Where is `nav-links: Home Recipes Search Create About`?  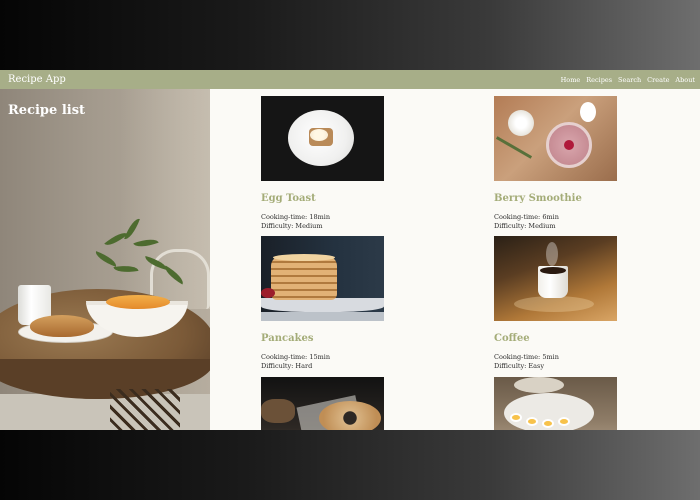 nav-links: Home Recipes Search Create About is located at coordinates (628, 80).